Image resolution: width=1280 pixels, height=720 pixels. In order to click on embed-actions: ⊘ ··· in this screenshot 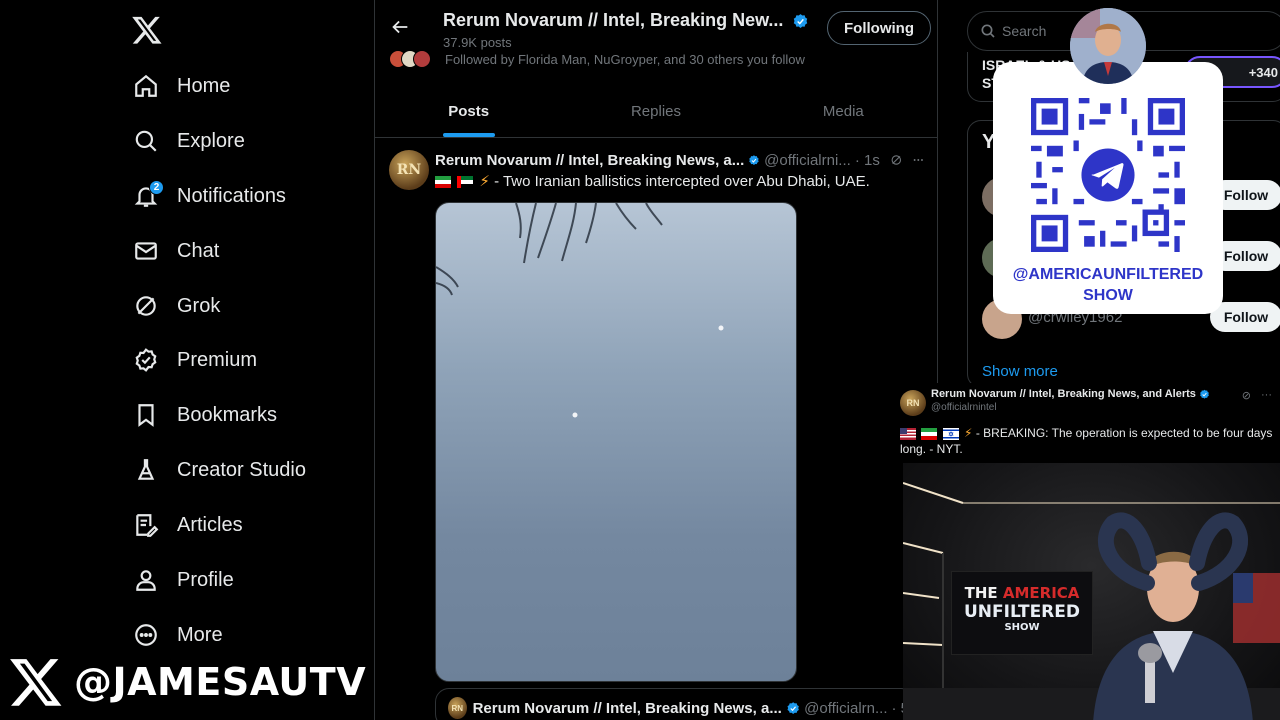, I will do `click(1257, 395)`.